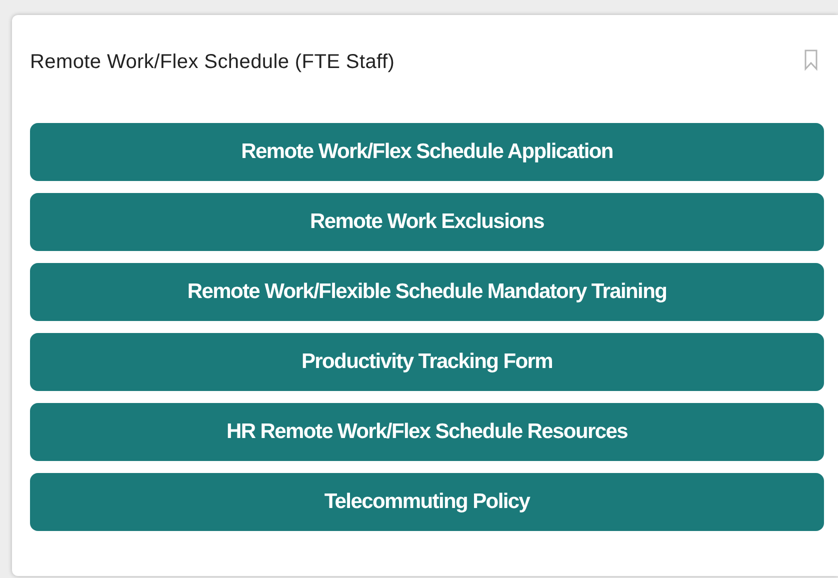 Image resolution: width=838 pixels, height=578 pixels. Describe the element at coordinates (427, 362) in the screenshot. I see `link-button: Productivity Tracking Form` at that location.